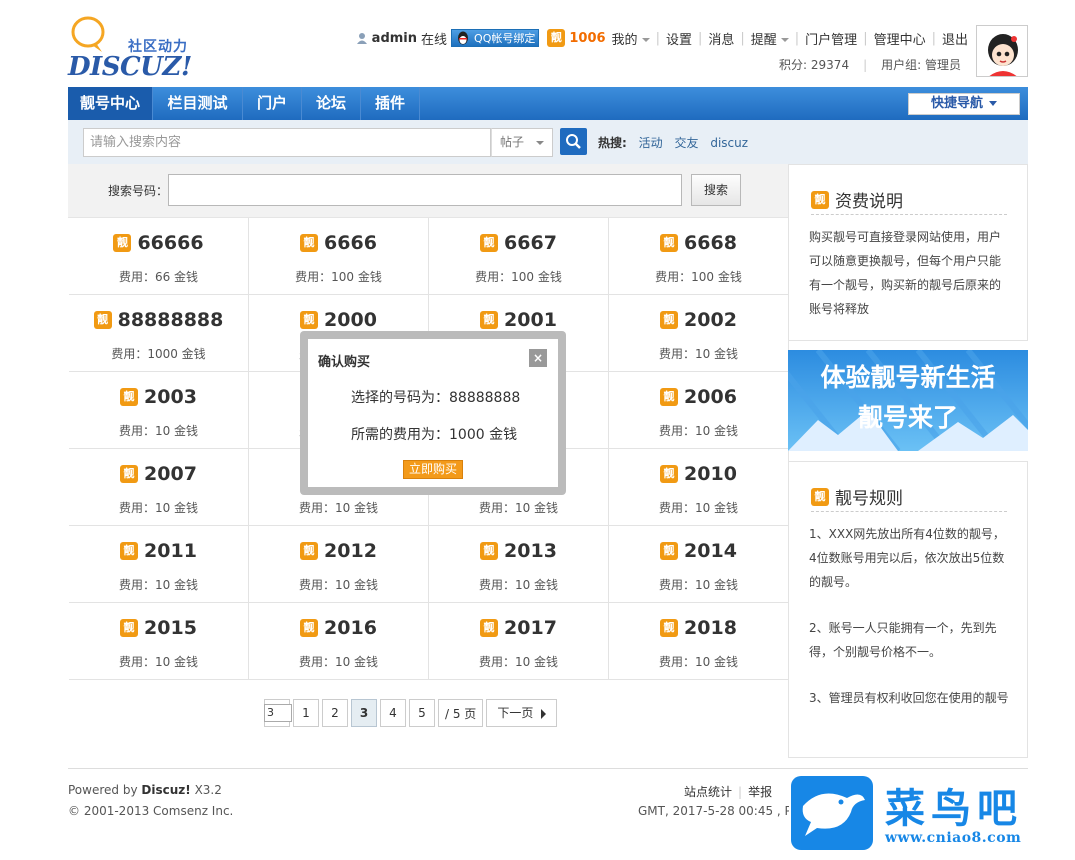 The width and height of the screenshot is (1075, 860). What do you see at coordinates (708, 792) in the screenshot?
I see `footer-link-stats: 站点统计` at bounding box center [708, 792].